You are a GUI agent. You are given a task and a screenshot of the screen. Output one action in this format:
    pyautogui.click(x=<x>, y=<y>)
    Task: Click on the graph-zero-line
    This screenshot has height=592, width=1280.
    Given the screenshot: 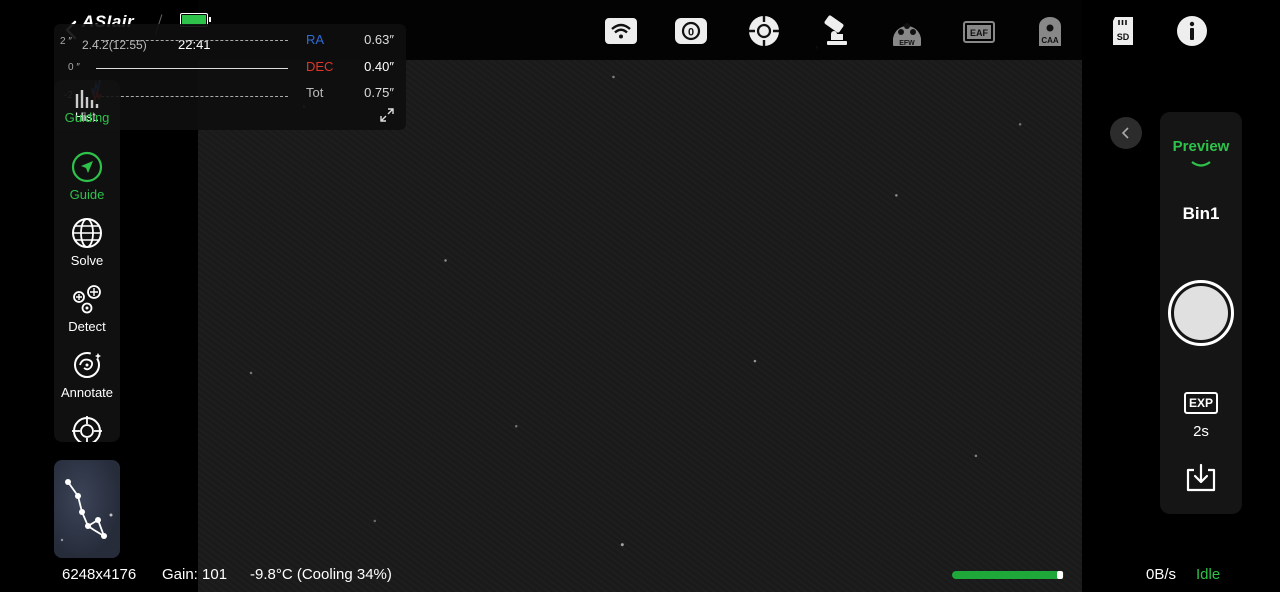 What is the action you would take?
    pyautogui.click(x=192, y=68)
    